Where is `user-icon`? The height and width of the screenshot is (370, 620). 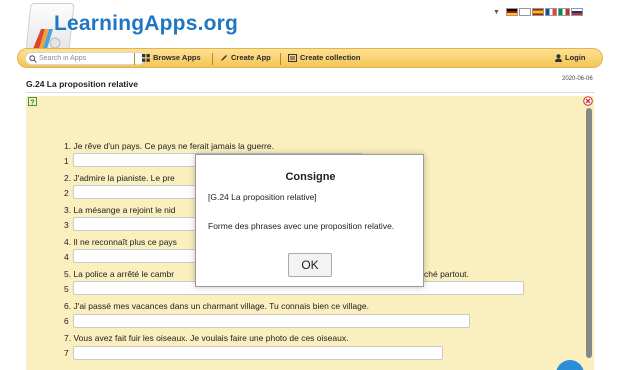 user-icon is located at coordinates (558, 57).